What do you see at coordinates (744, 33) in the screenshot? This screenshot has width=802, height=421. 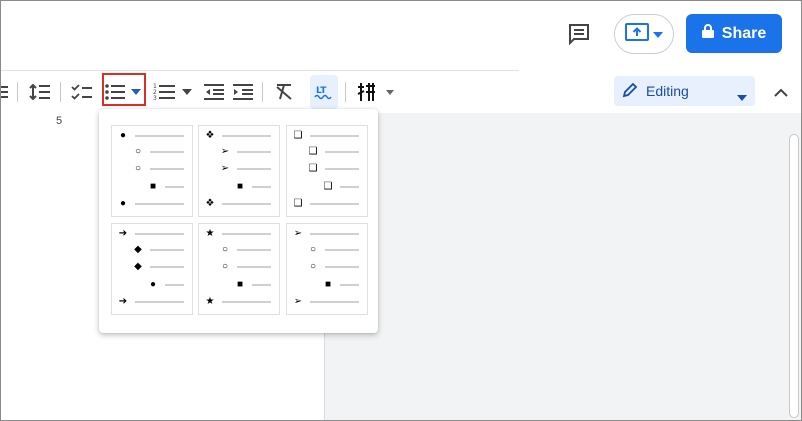 I see `share-label: Share` at bounding box center [744, 33].